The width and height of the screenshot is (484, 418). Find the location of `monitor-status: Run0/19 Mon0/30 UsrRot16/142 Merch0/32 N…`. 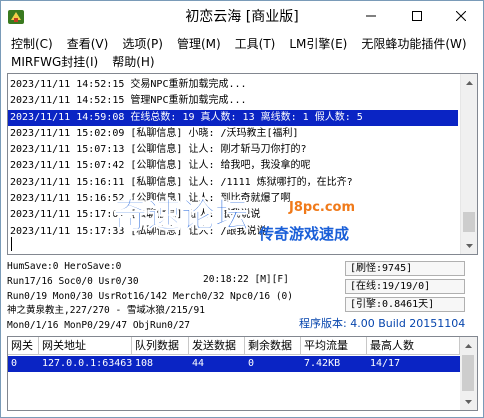

monitor-status: Run0/19 Mon0/30 UsrRot16/142 Merch0/32 N… is located at coordinates (150, 296).